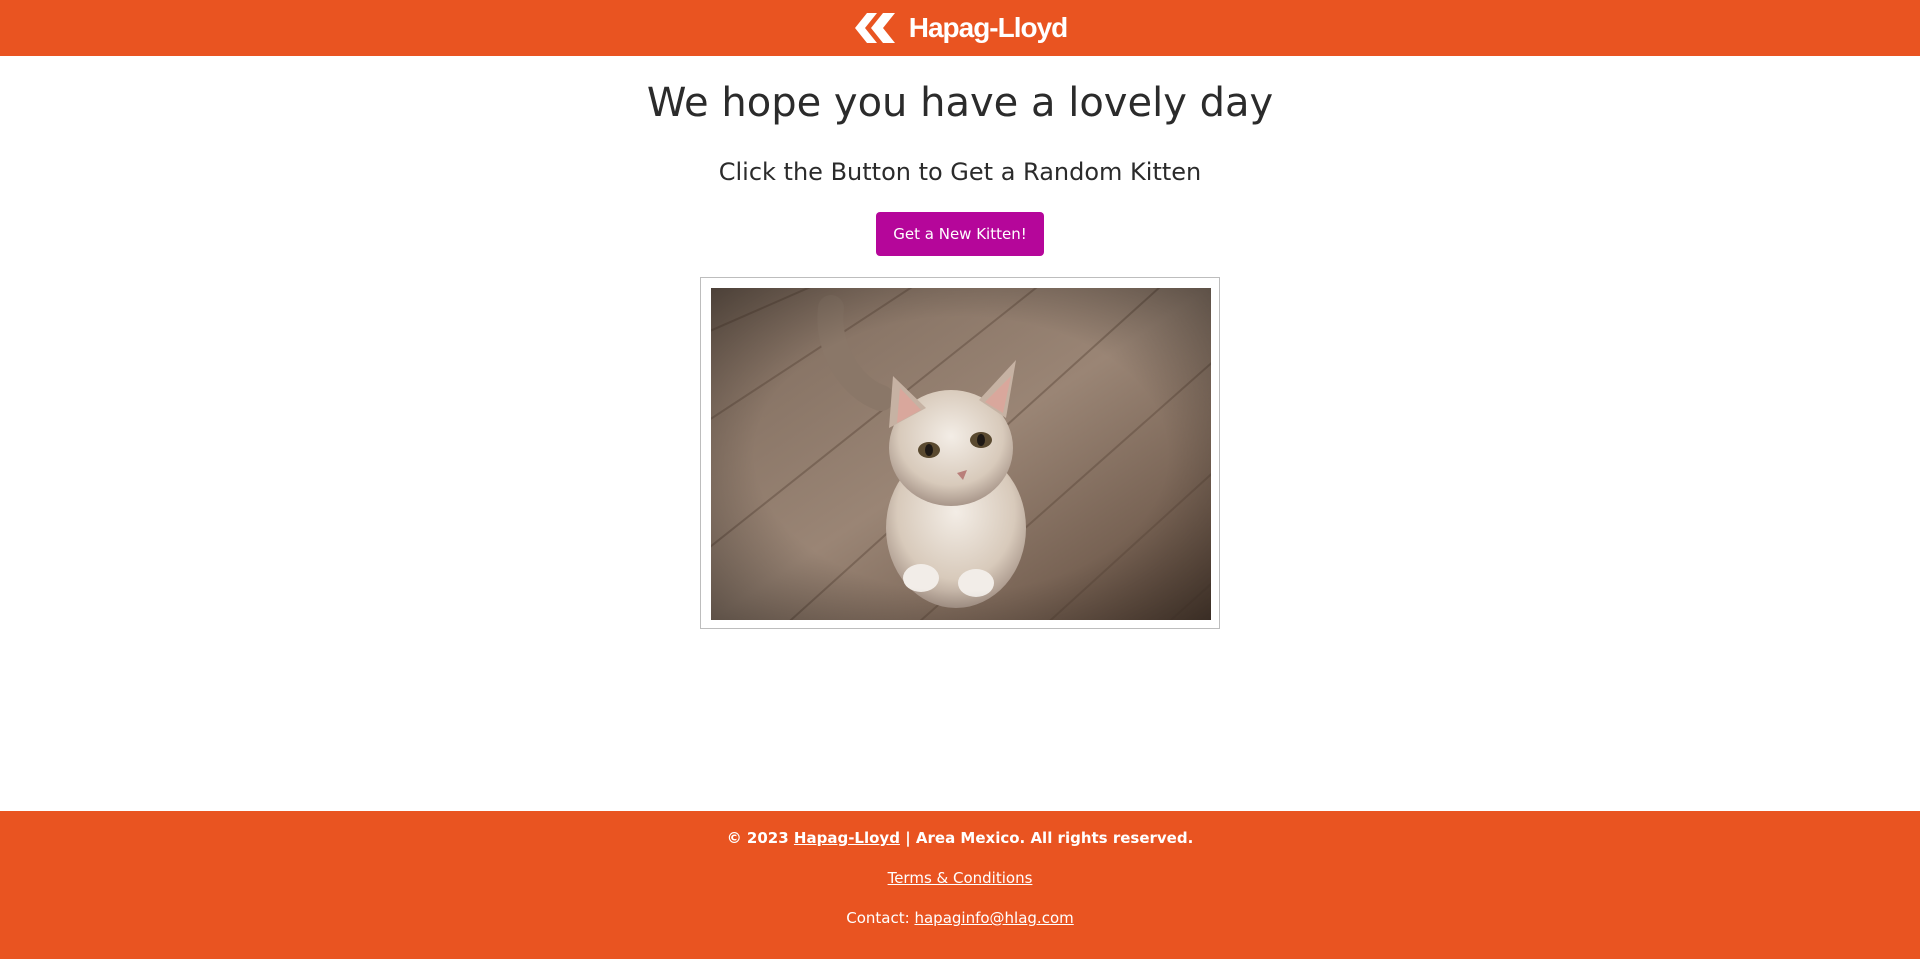  What do you see at coordinates (878, 918) in the screenshot?
I see `contact-label: Contact:` at bounding box center [878, 918].